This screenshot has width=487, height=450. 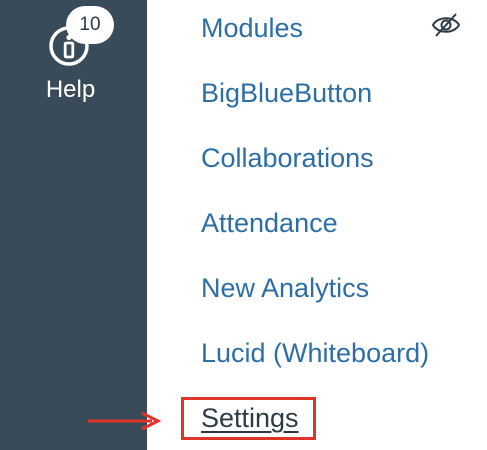 I want to click on eye-slash-icon, so click(x=446, y=25).